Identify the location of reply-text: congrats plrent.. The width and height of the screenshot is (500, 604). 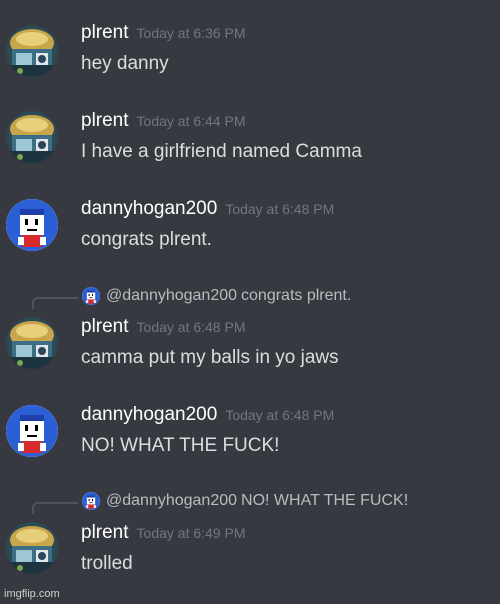
(296, 295).